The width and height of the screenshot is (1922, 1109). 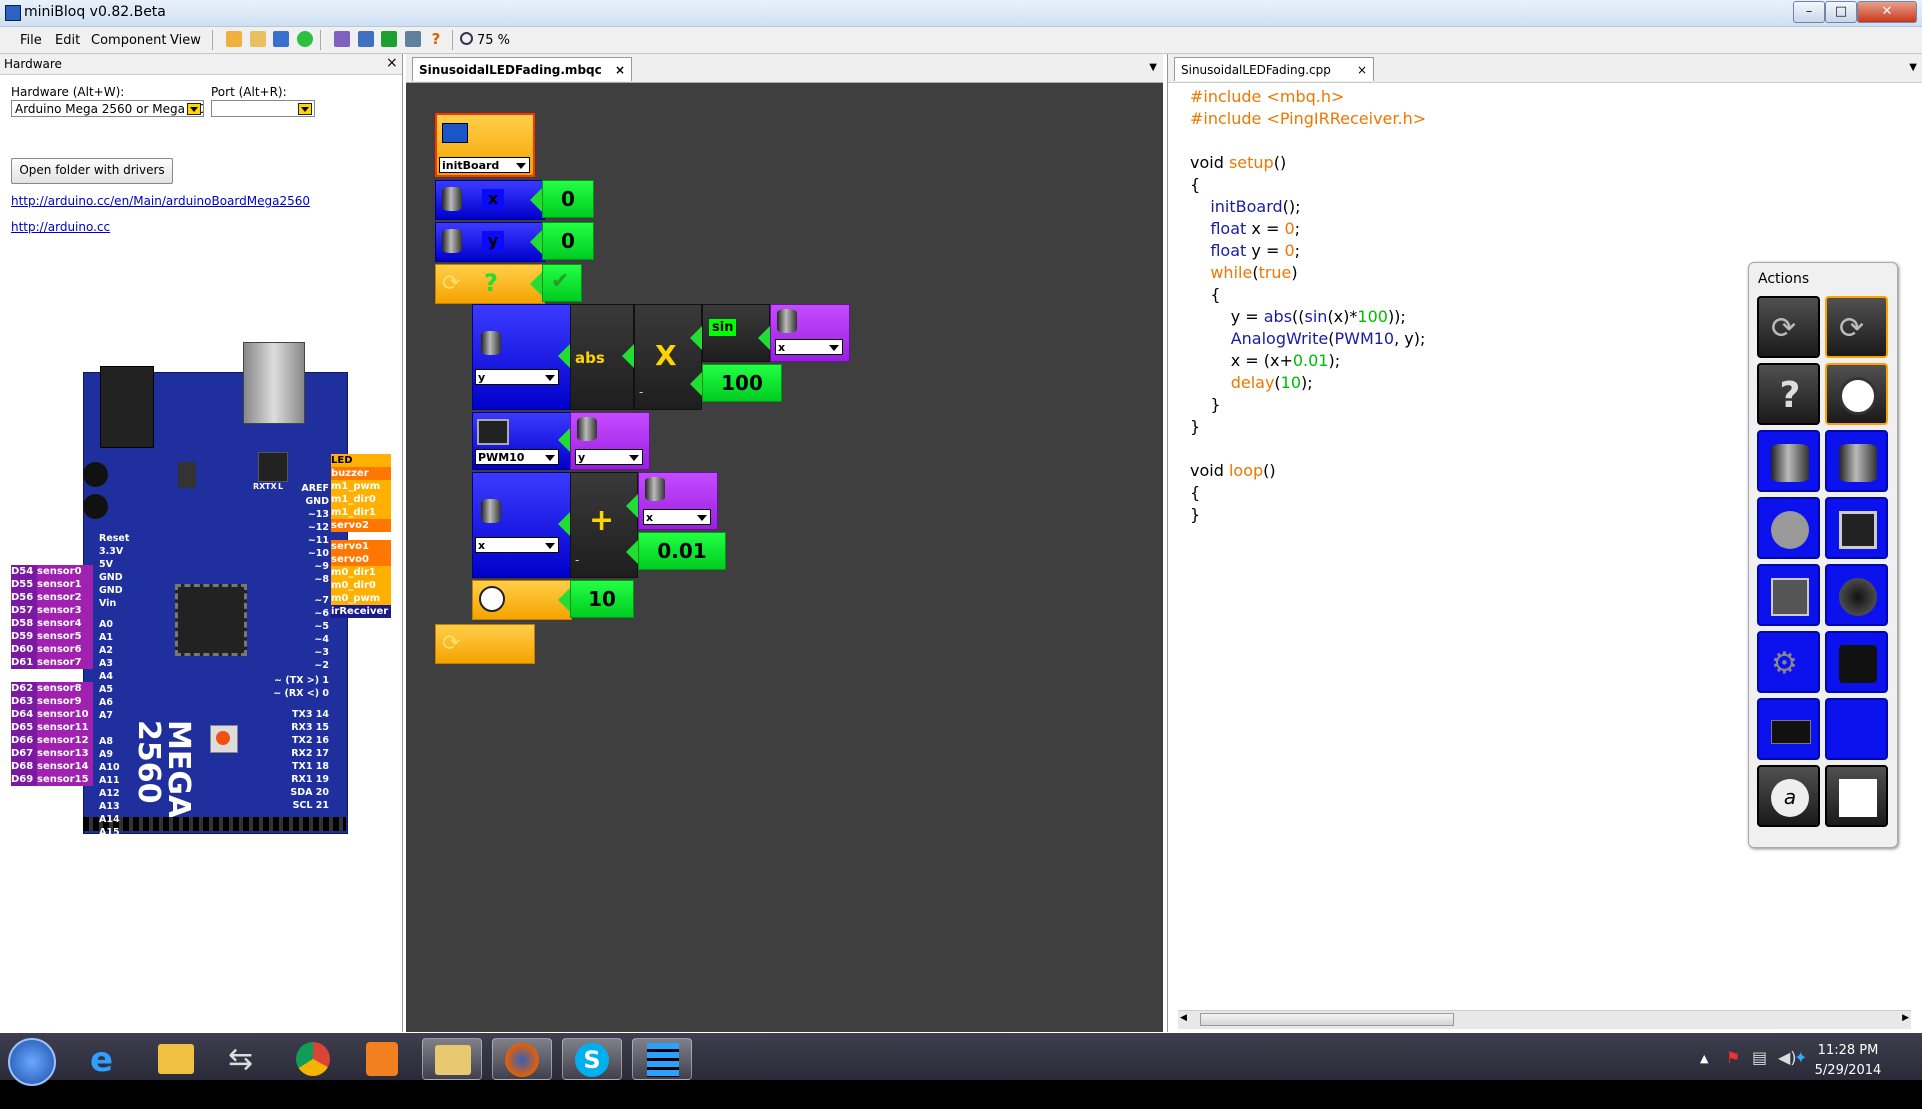 I want to click on arduino-link: http://arduino.cc, so click(x=60, y=227).